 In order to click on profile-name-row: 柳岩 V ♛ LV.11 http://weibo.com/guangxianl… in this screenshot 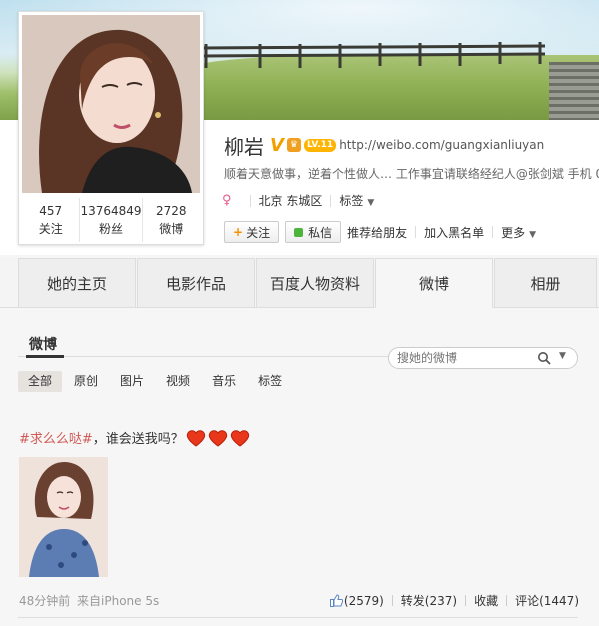, I will do `click(384, 145)`.